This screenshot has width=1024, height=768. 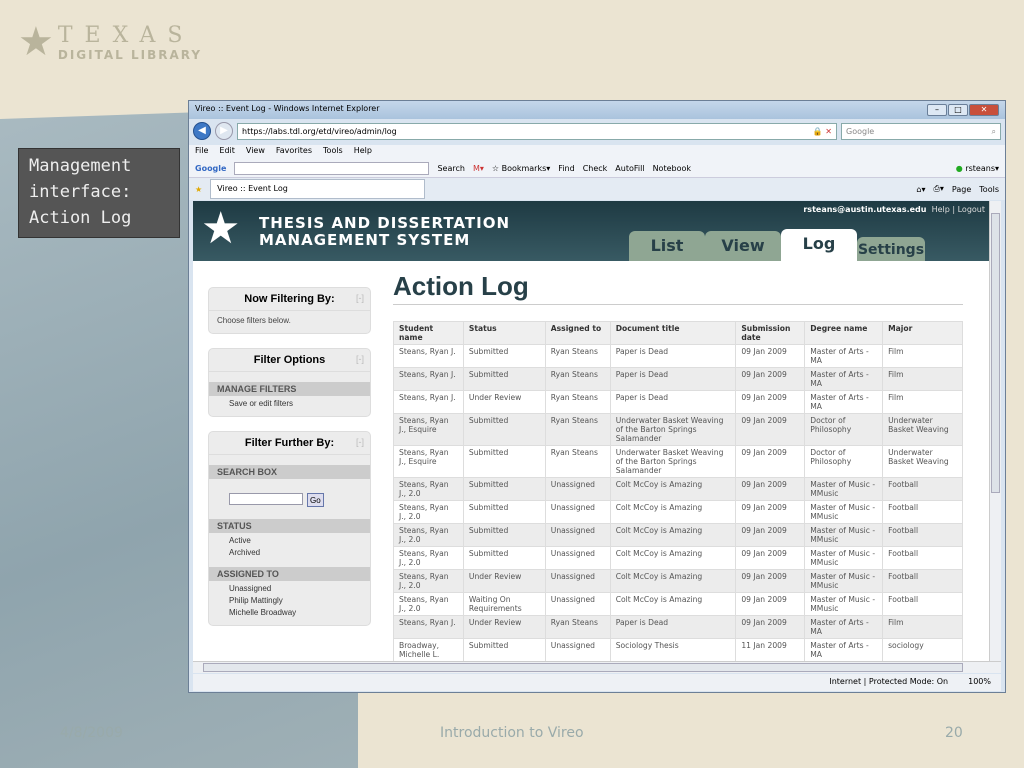 What do you see at coordinates (922, 333) in the screenshot?
I see `column-header: Major` at bounding box center [922, 333].